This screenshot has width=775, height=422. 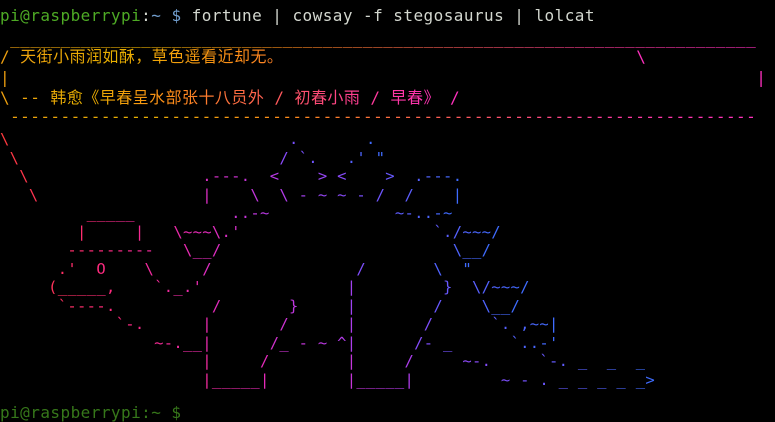 What do you see at coordinates (231, 194) in the screenshot?
I see `stegosaurus-art-line: \ | \ \ - ~ ~ - / / |` at bounding box center [231, 194].